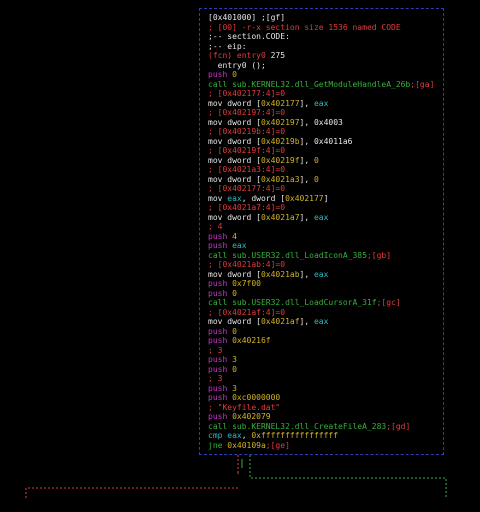 This screenshot has width=480, height=512. Describe the element at coordinates (132, 476) in the screenshot. I see `false-branch-edge` at that location.